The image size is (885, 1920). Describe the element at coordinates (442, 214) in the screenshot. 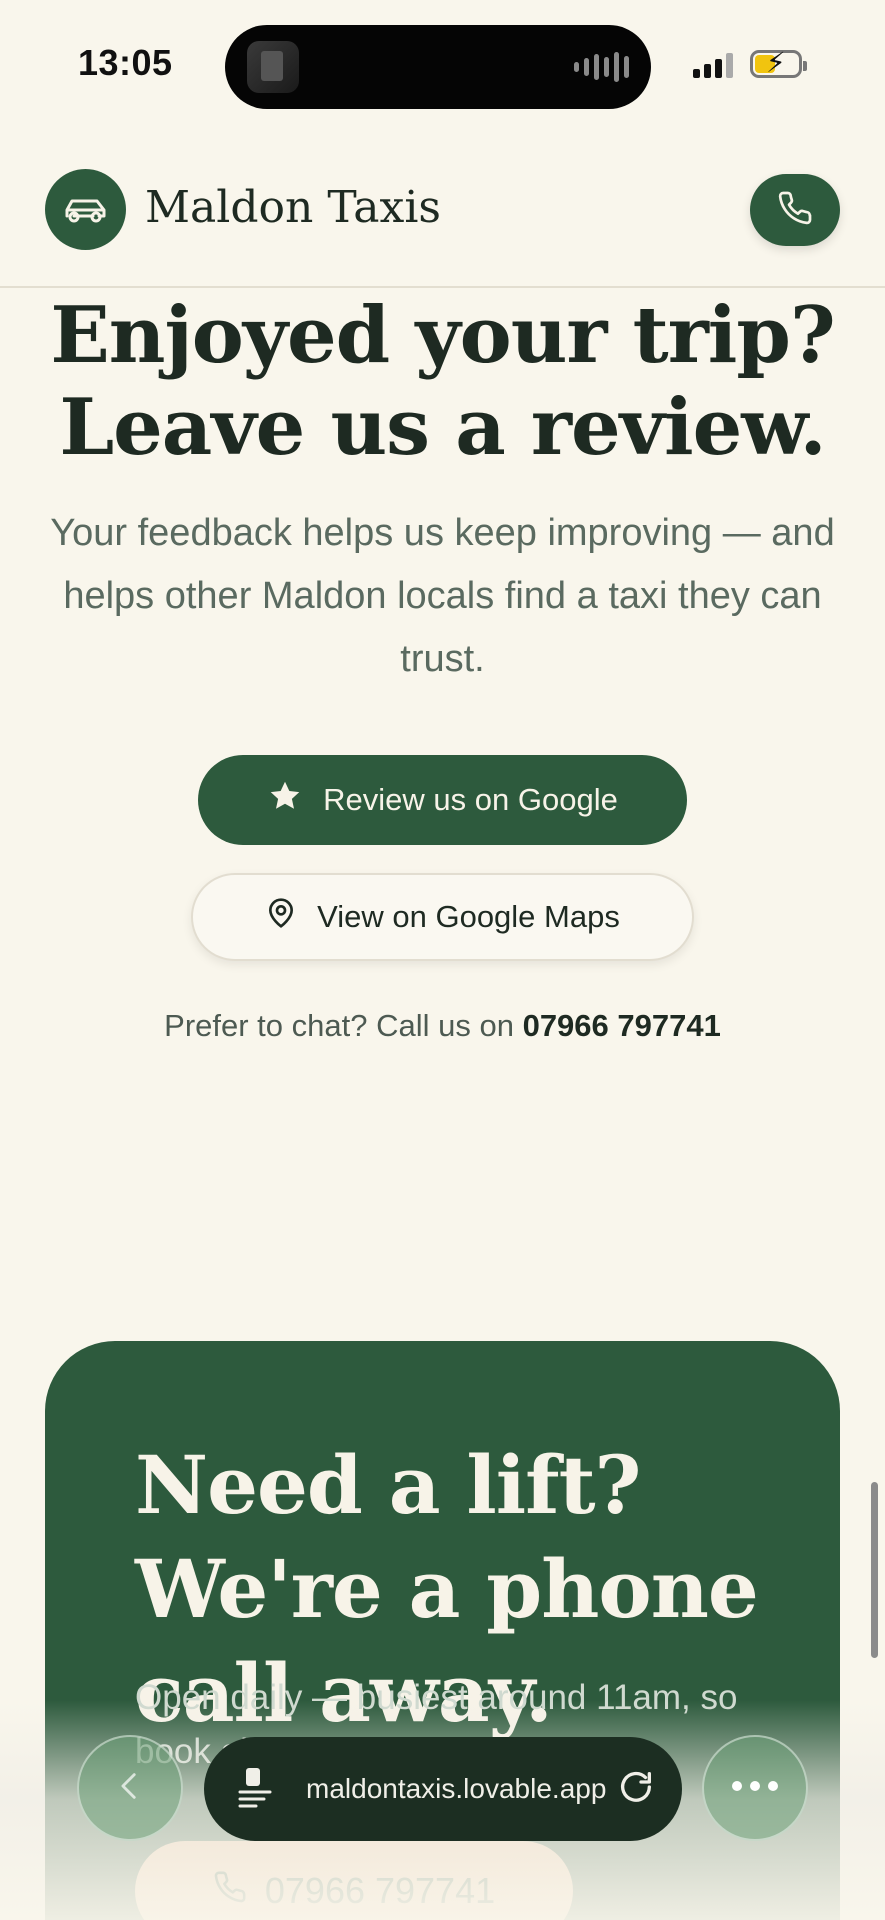

I see `site-header: Maldon Taxis` at that location.